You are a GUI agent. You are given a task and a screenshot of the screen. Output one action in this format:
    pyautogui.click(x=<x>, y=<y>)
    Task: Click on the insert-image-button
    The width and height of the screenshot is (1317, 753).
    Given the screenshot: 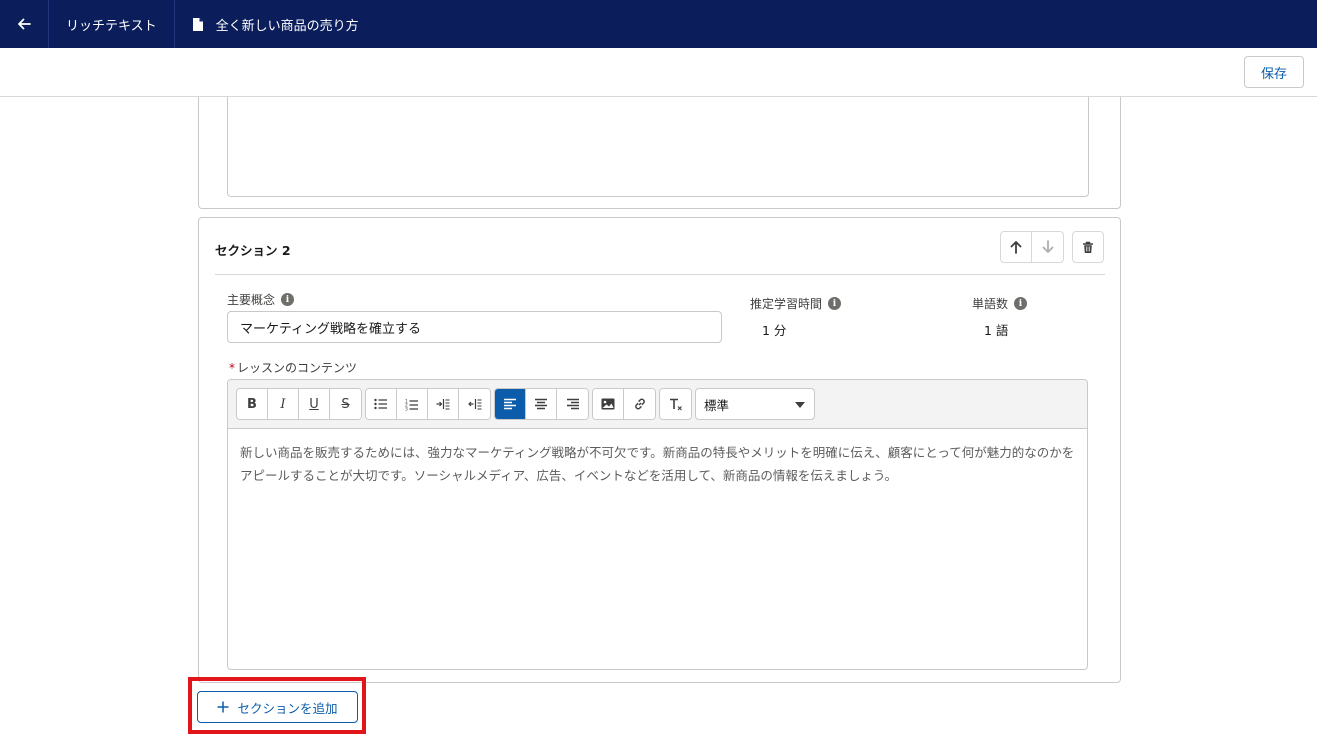 What is the action you would take?
    pyautogui.click(x=608, y=404)
    